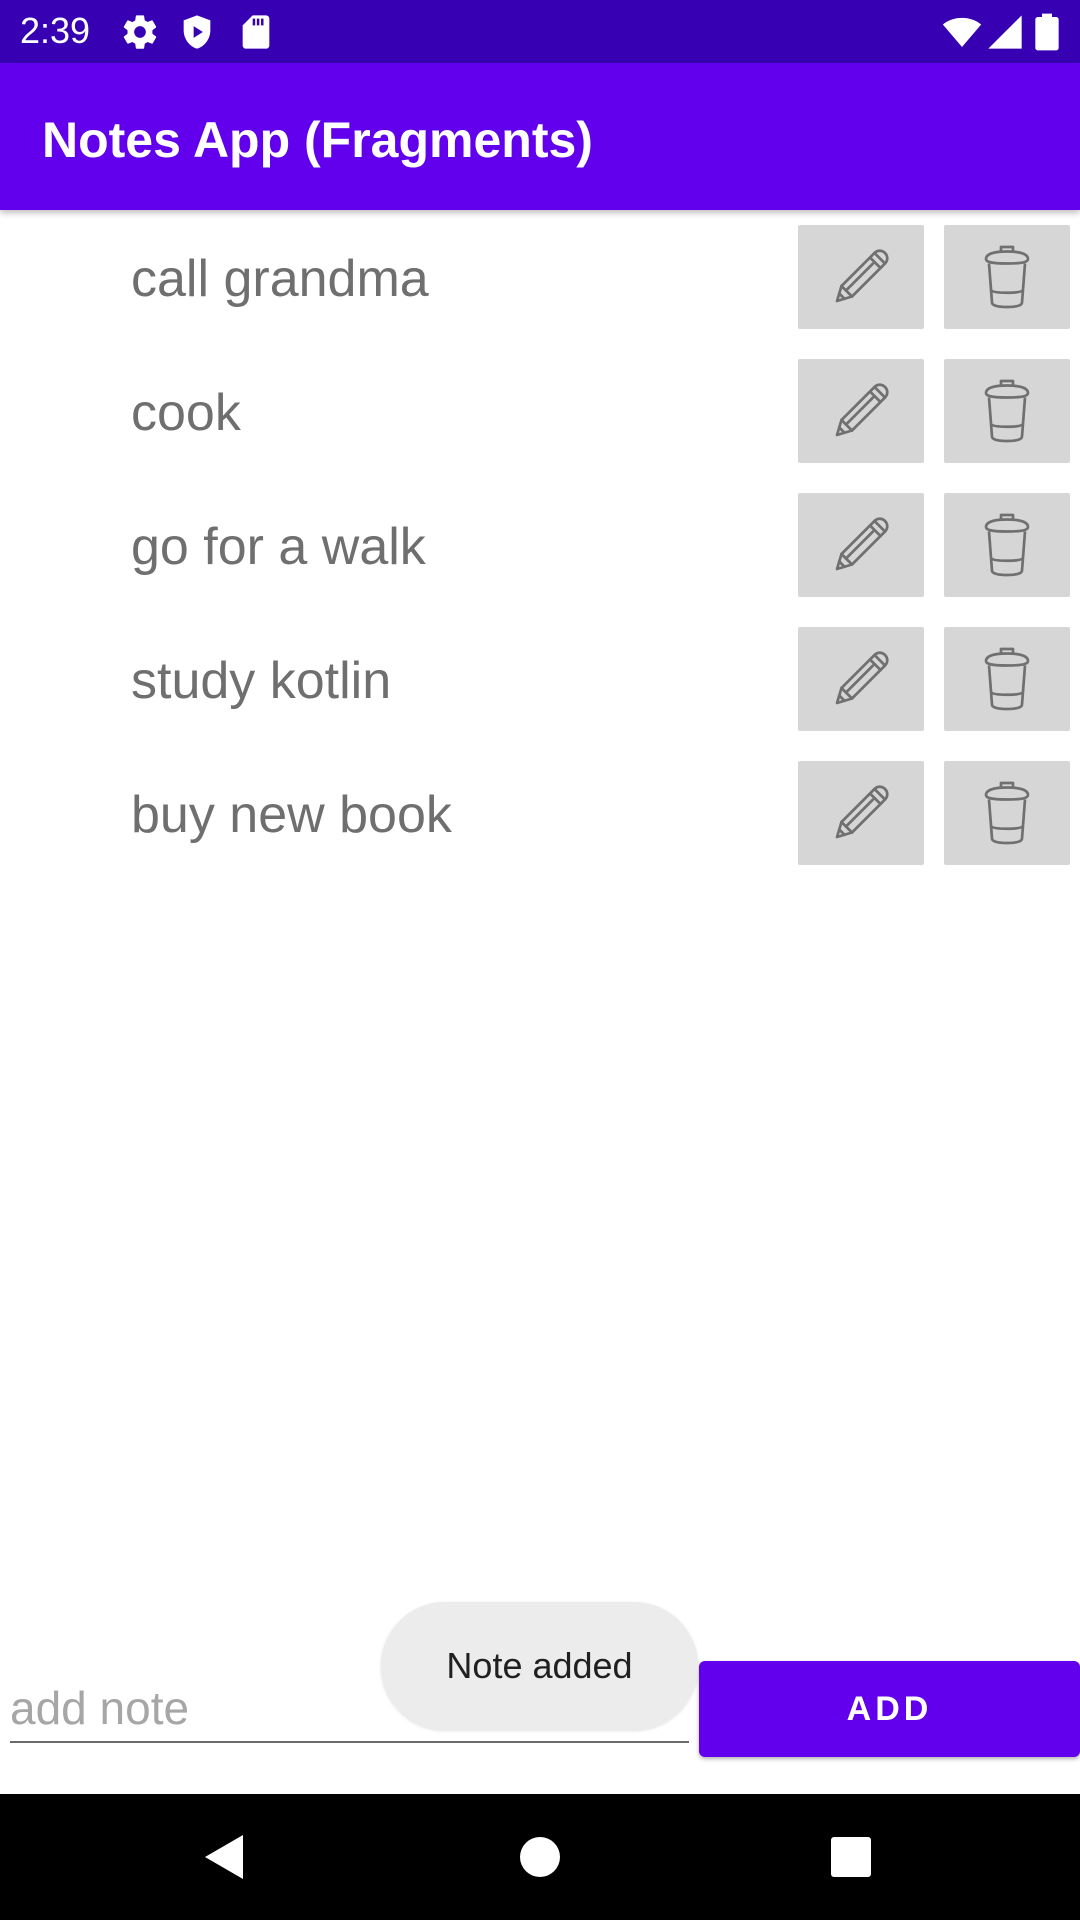  What do you see at coordinates (962, 32) in the screenshot?
I see `wifi-icon` at bounding box center [962, 32].